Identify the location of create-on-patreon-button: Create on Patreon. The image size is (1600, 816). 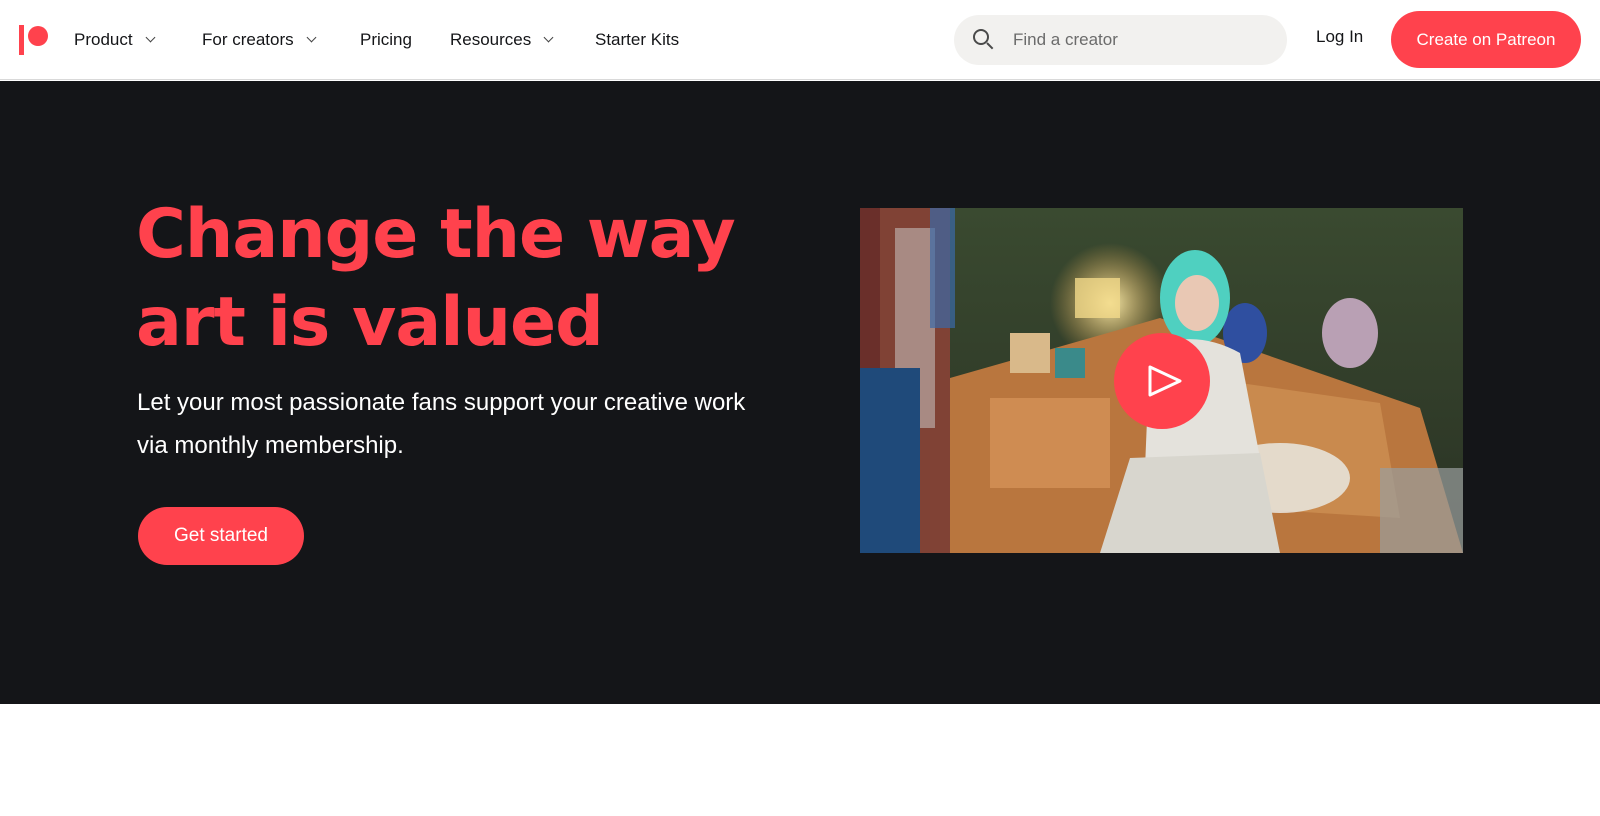
(1486, 39).